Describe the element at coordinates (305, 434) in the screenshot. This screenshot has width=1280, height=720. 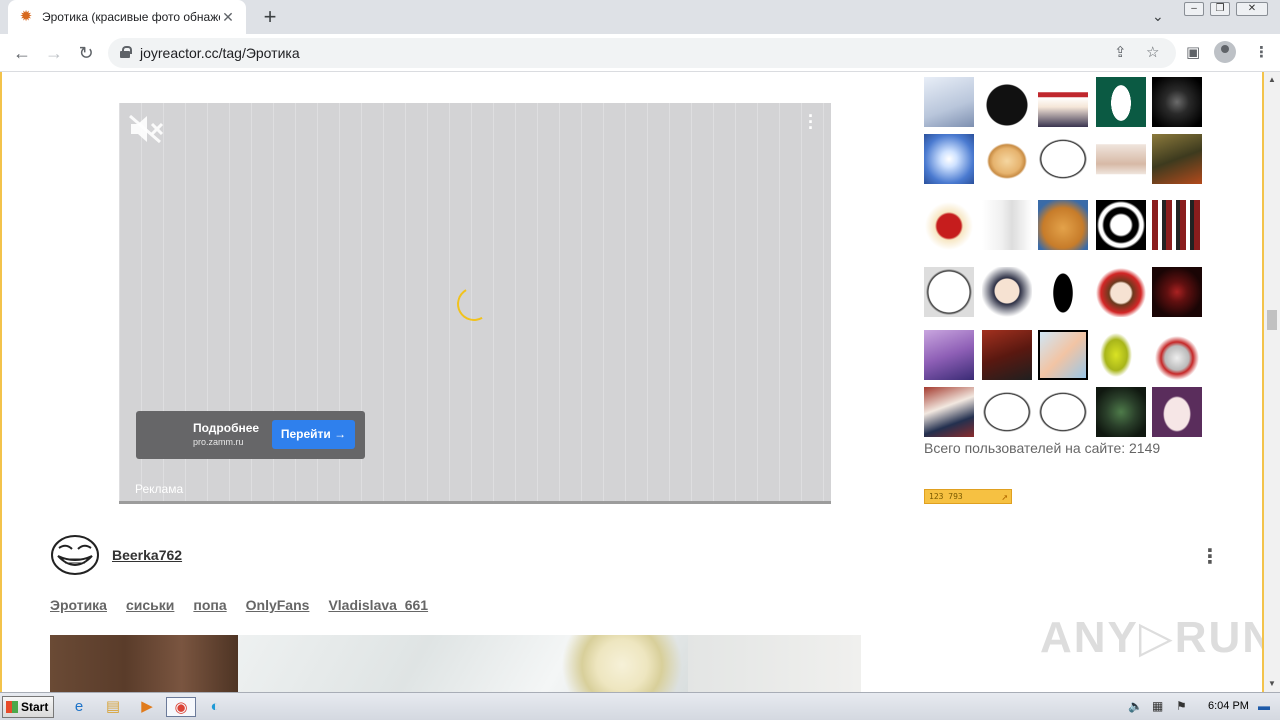
I see `ad-go-button-label: Перейти` at that location.